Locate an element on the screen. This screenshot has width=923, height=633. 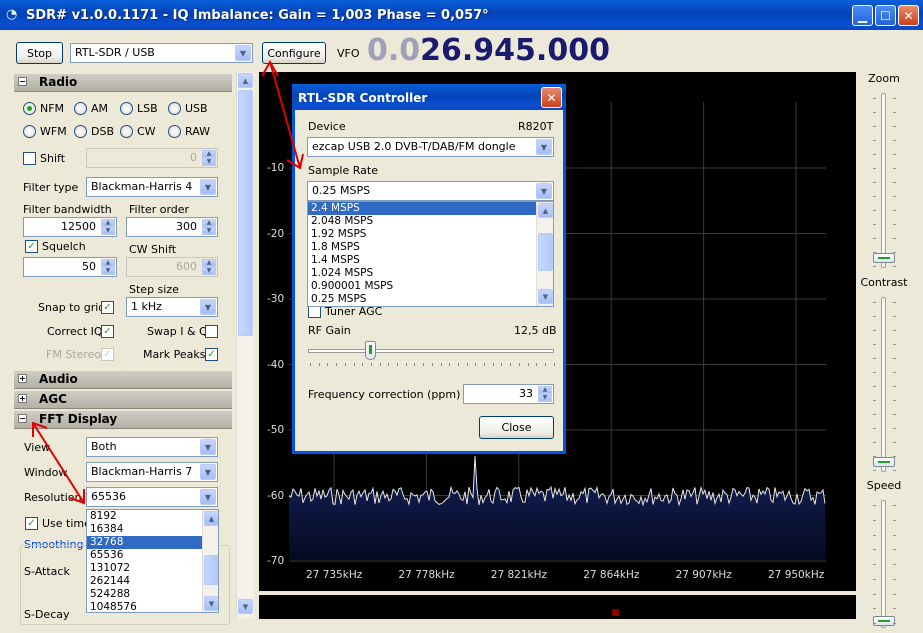
resolution-scrollbar: ▲ ▼ is located at coordinates (210, 561).